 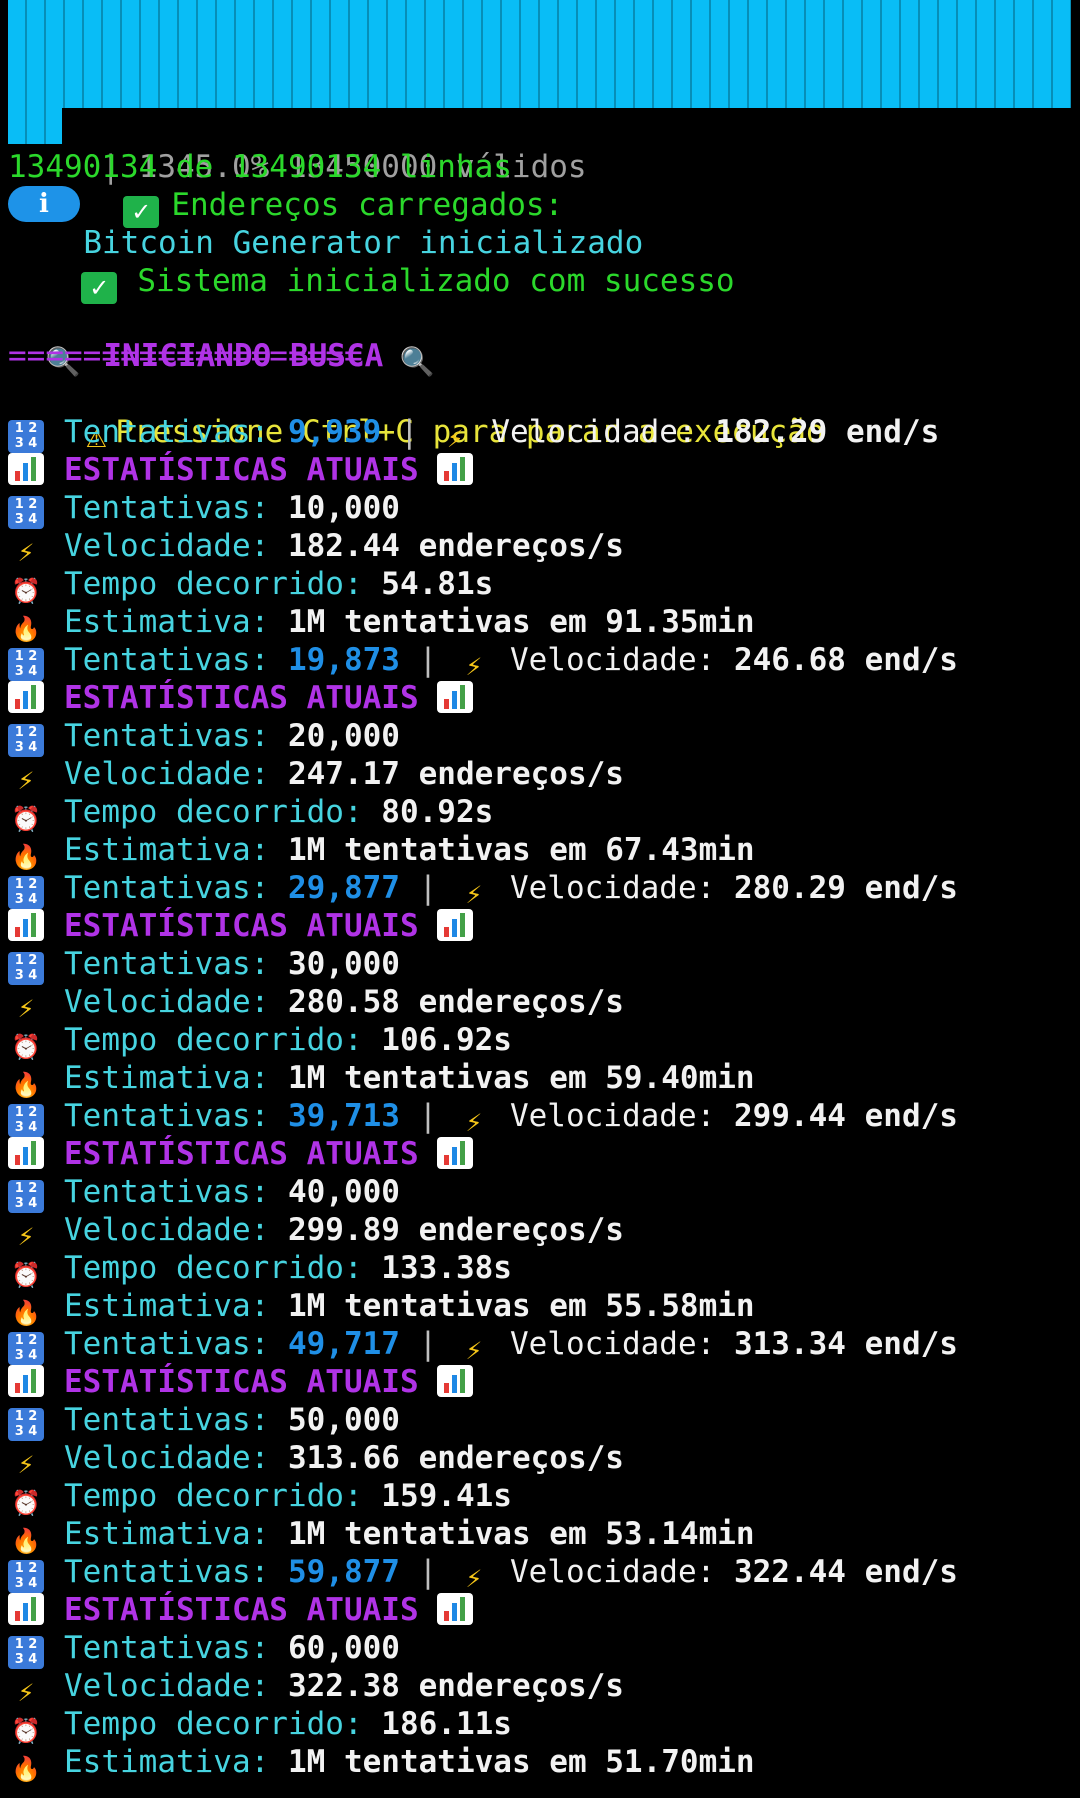 I want to click on attempts-progress-value: 29,877, so click(x=343, y=888).